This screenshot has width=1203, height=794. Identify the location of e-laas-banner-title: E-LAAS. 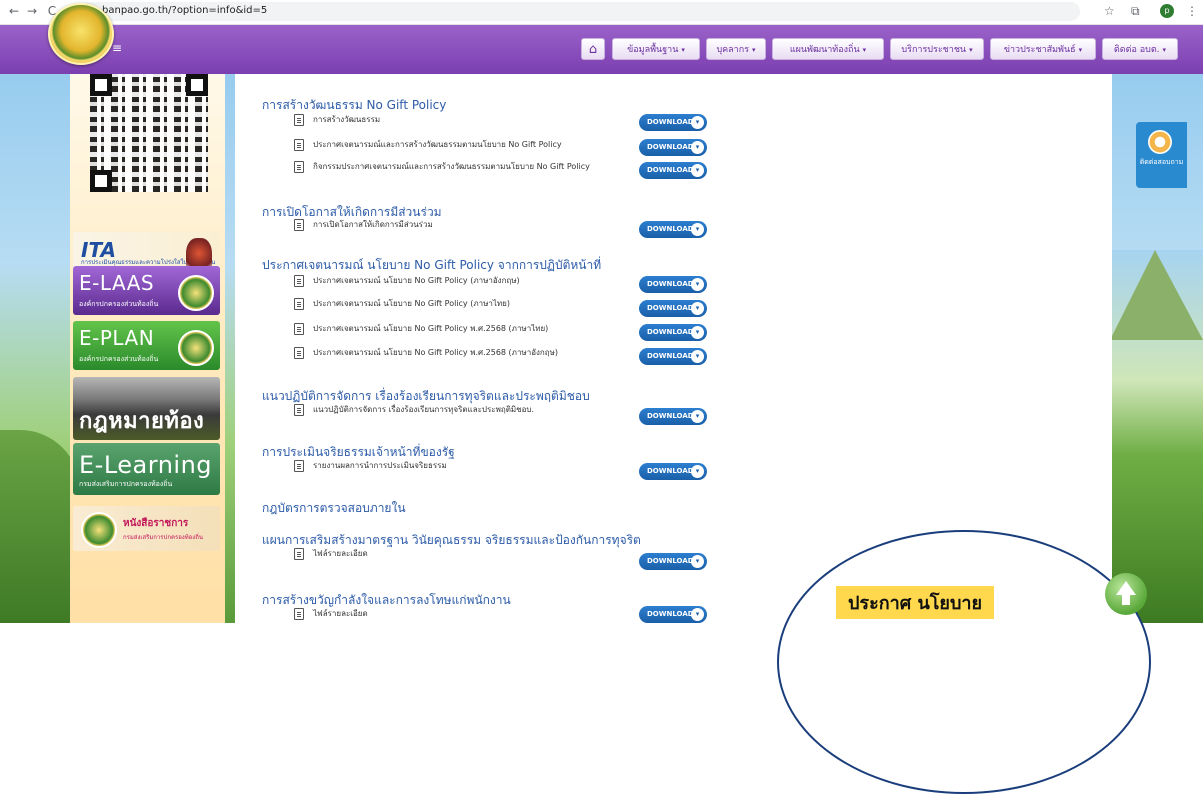
(117, 283).